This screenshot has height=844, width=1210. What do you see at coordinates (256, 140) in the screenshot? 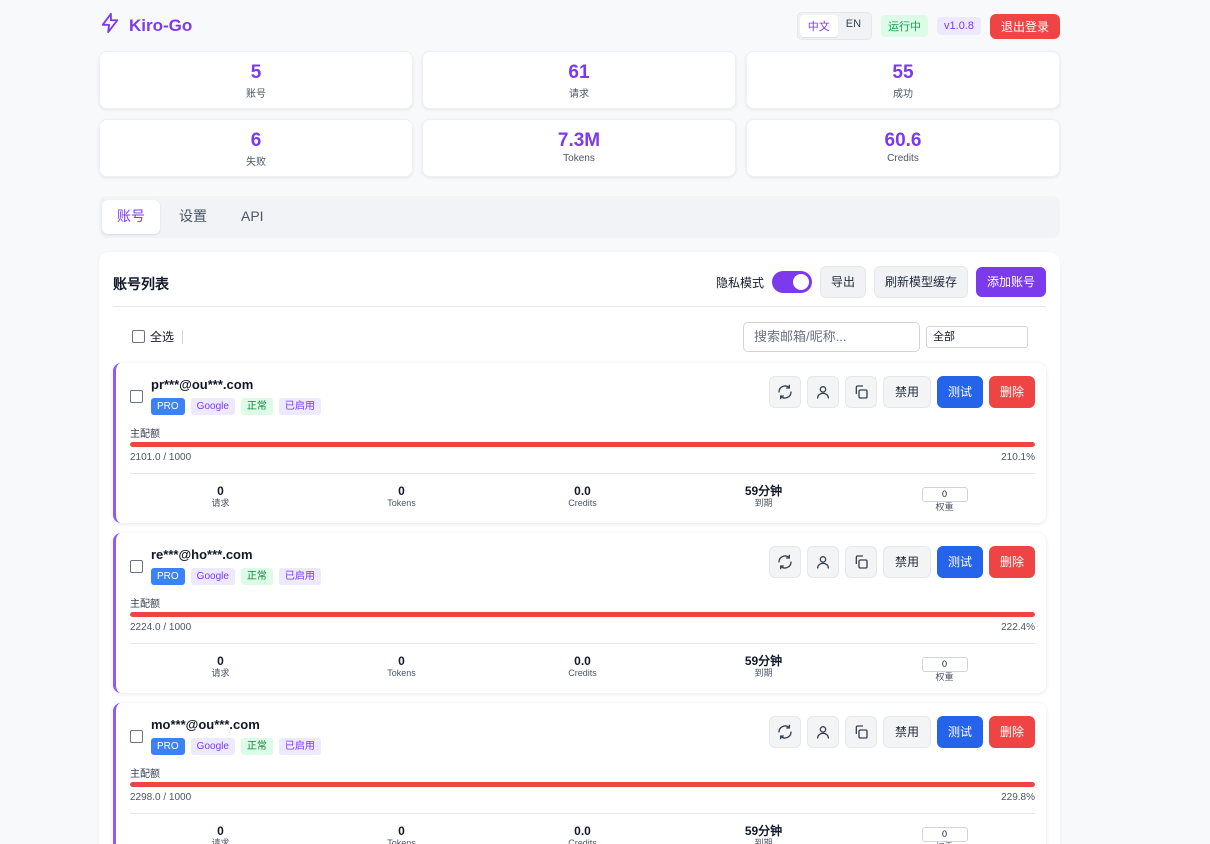
I see `stat-value: 6` at bounding box center [256, 140].